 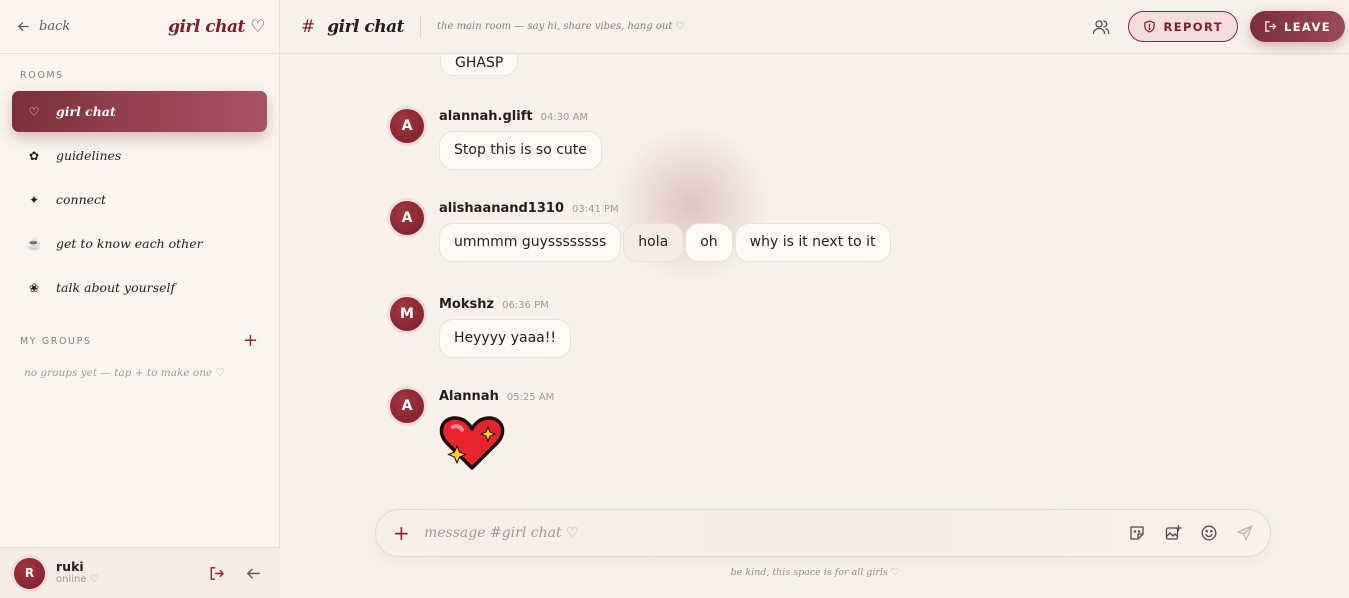 I want to click on avatar: M, so click(x=407, y=314).